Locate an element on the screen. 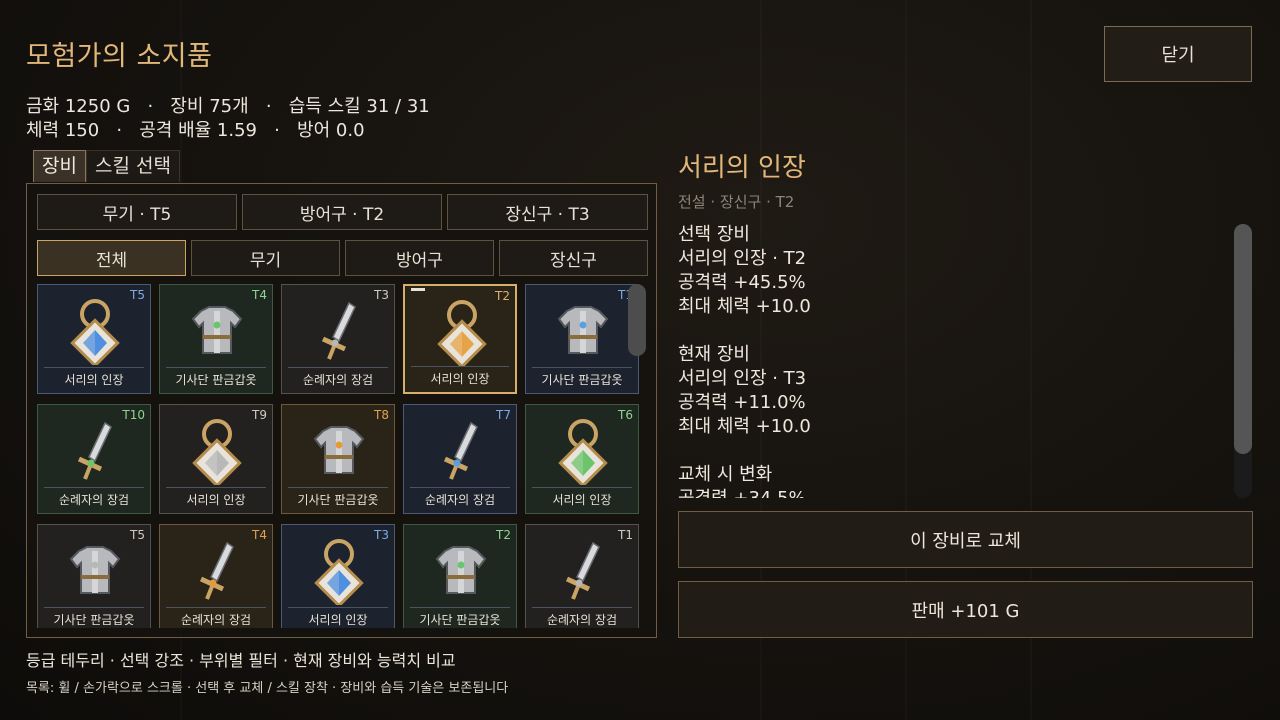 This screenshot has width=1280, height=720. filter-accessory: 장신구 is located at coordinates (573, 258).